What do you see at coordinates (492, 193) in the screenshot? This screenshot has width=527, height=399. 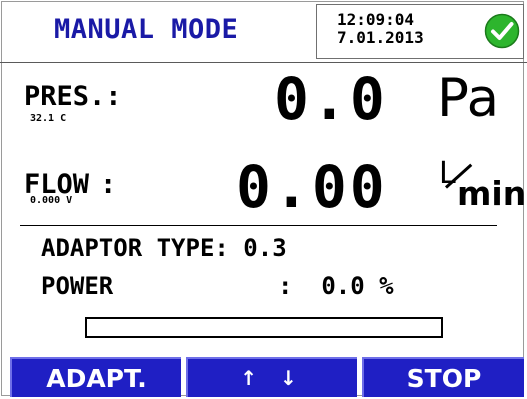 I see `flow-unit-min: min` at bounding box center [492, 193].